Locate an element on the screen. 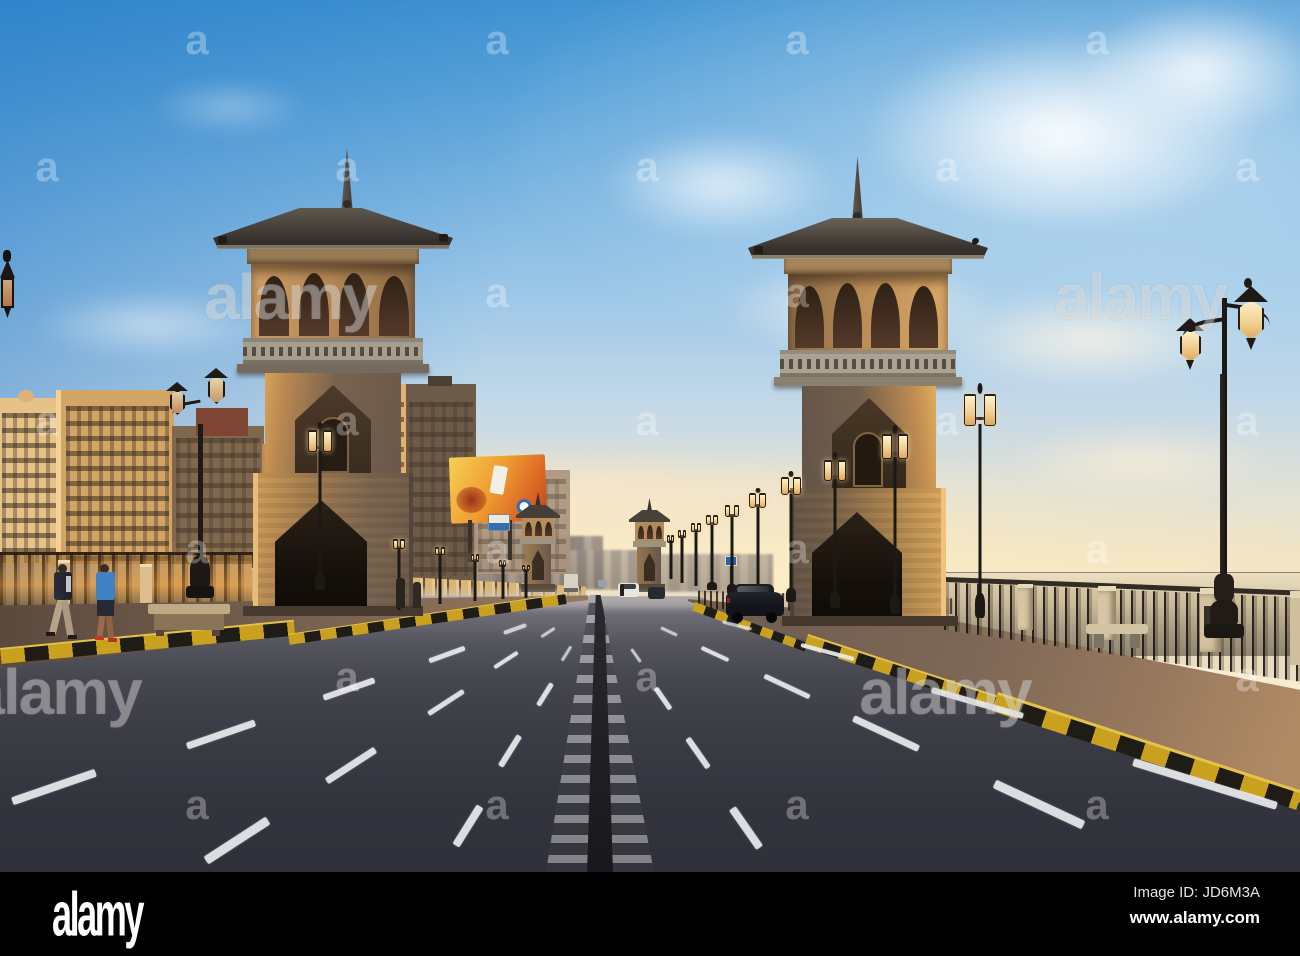 This screenshot has height=956, width=1300. suv-parked is located at coordinates (755, 603).